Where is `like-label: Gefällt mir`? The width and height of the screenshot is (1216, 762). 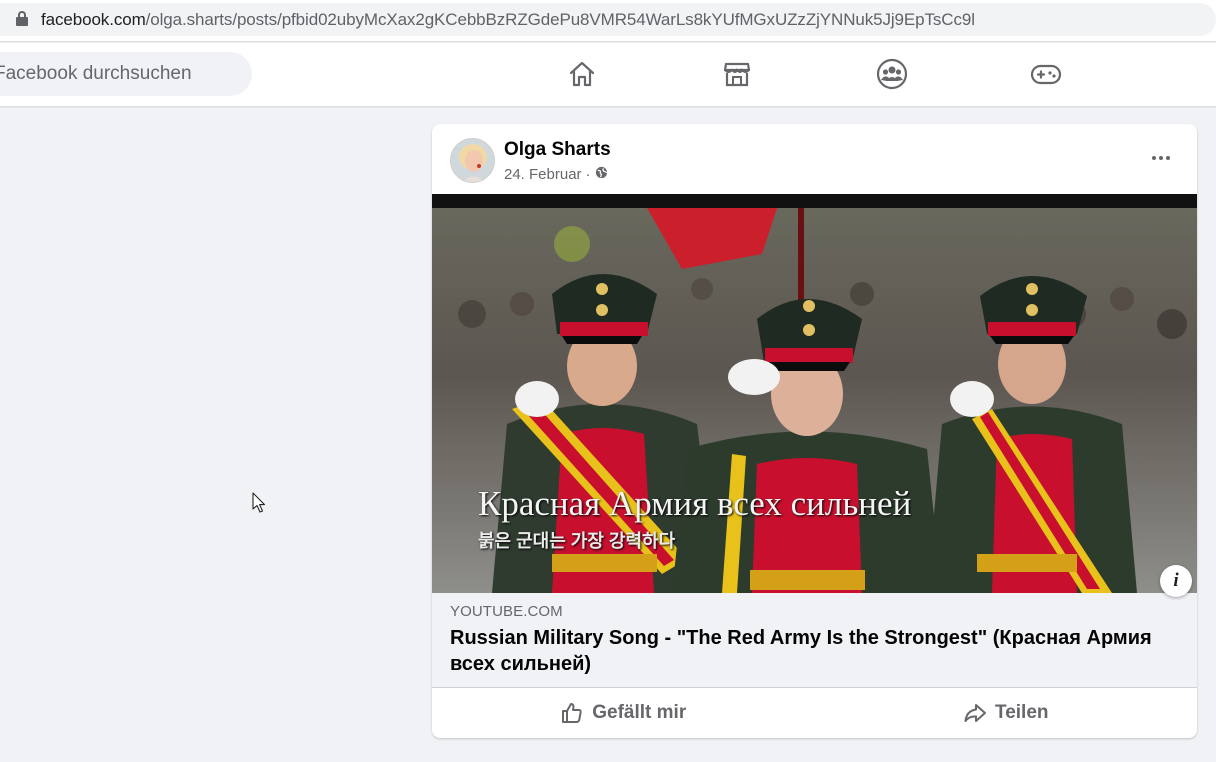
like-label: Gefällt mir is located at coordinates (639, 712).